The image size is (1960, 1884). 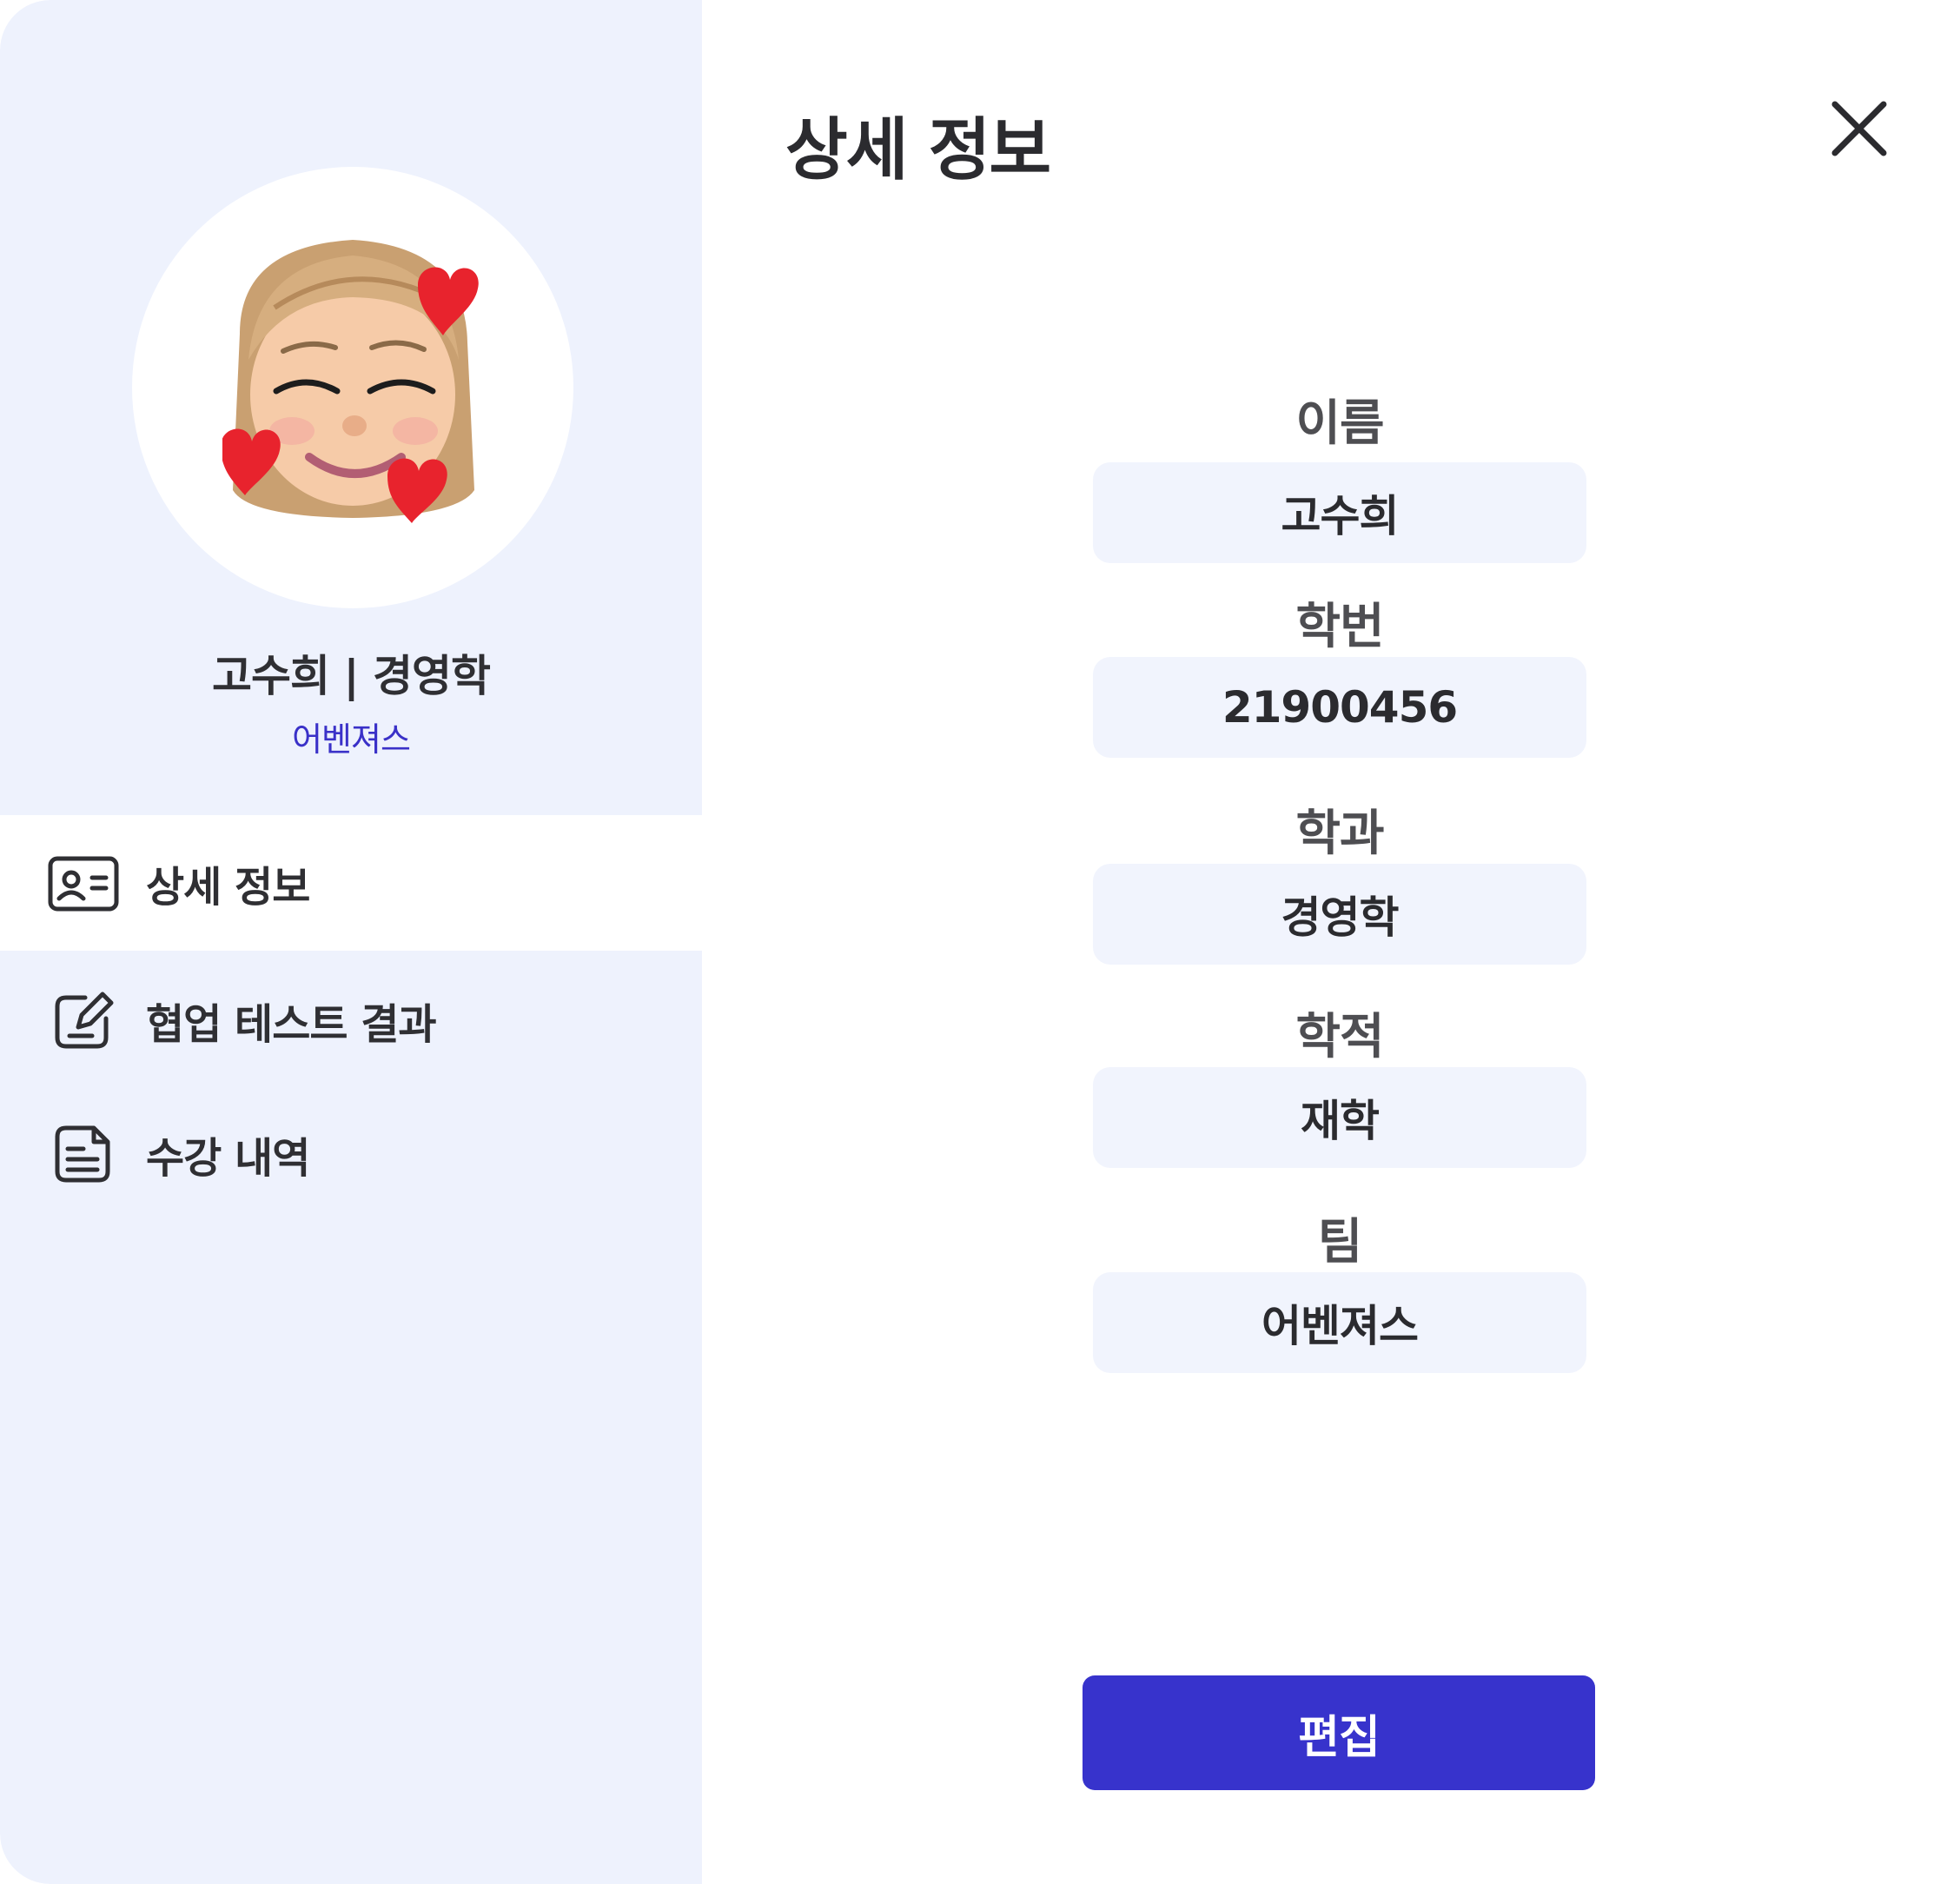 What do you see at coordinates (84, 1020) in the screenshot?
I see `edit-note-icon` at bounding box center [84, 1020].